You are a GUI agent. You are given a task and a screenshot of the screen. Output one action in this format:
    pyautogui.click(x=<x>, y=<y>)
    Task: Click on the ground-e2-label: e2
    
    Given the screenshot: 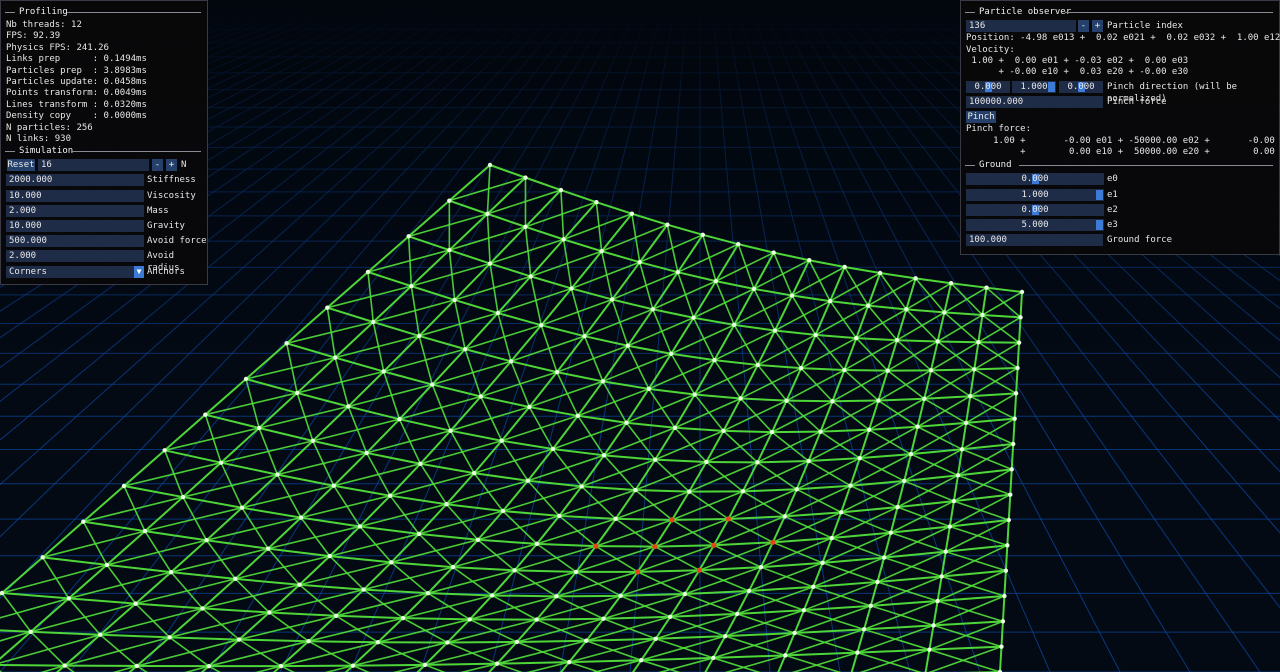 What is the action you would take?
    pyautogui.click(x=1112, y=209)
    